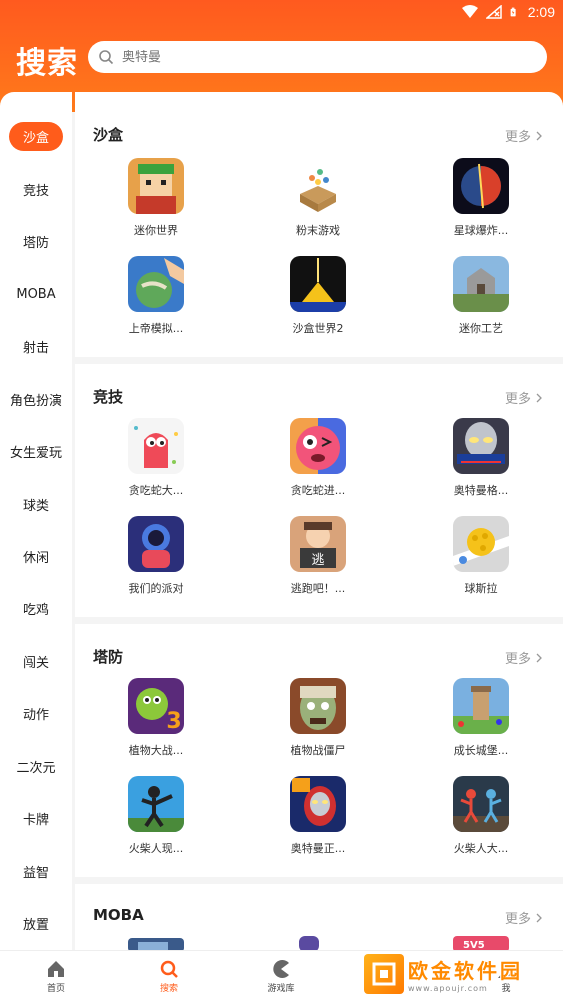  I want to click on watermark-url: www.apoujr.com, so click(448, 988).